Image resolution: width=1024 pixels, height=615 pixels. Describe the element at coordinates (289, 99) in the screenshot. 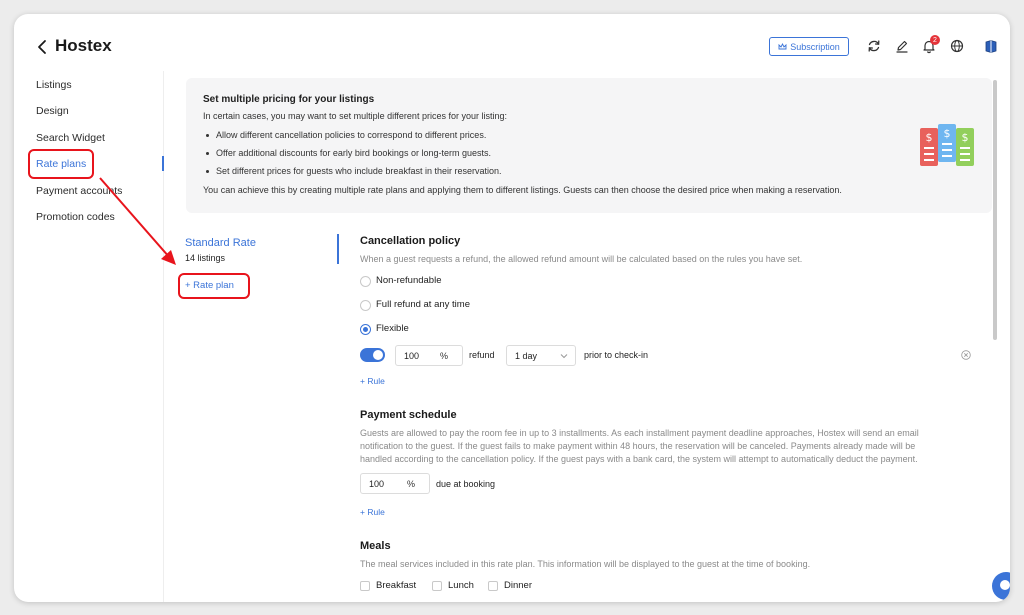

I see `info-title: Set multiple pricing for your listings` at that location.